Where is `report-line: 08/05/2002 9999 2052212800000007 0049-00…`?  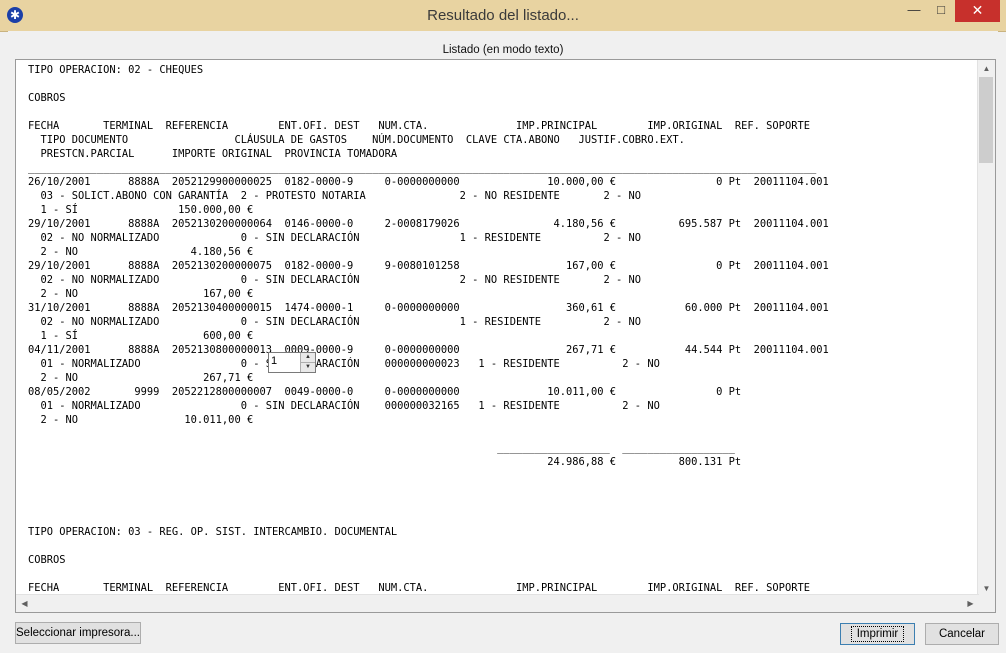 report-line: 08/05/2002 9999 2052212800000007 0049-00… is located at coordinates (385, 392).